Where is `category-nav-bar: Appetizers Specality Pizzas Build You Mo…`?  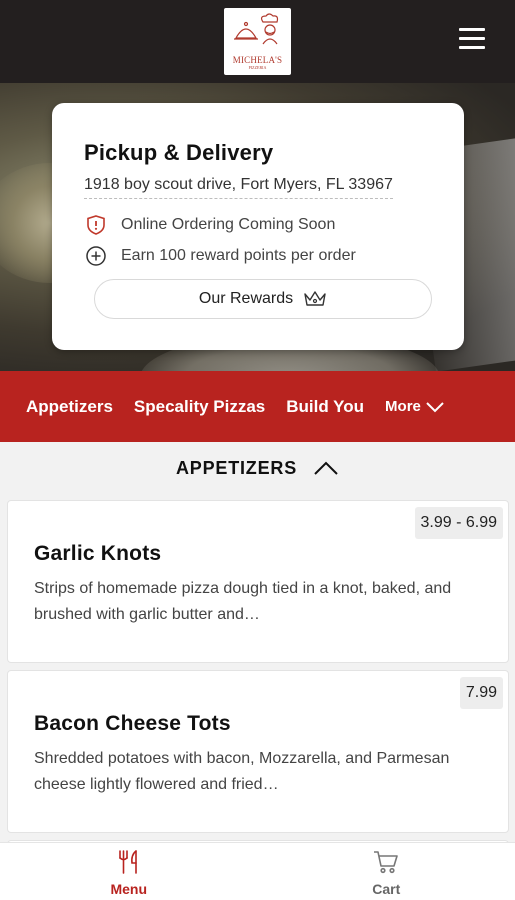 category-nav-bar: Appetizers Specality Pizzas Build You Mo… is located at coordinates (257, 406).